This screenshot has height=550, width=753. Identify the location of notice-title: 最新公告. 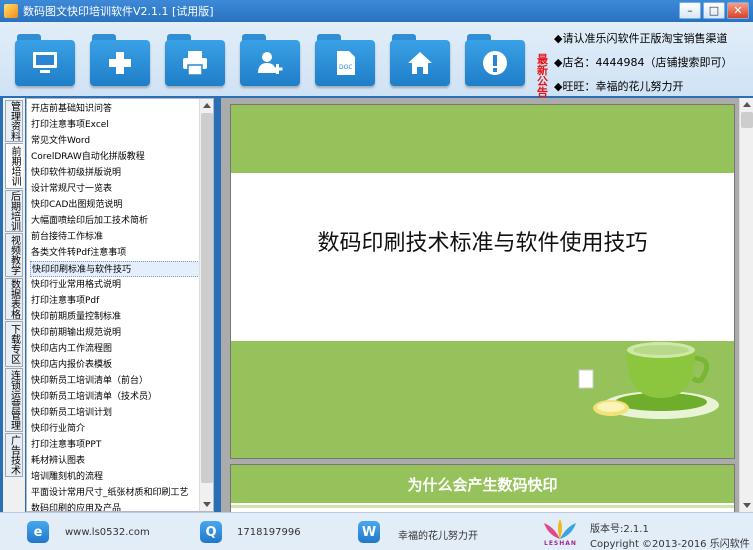
(542, 76).